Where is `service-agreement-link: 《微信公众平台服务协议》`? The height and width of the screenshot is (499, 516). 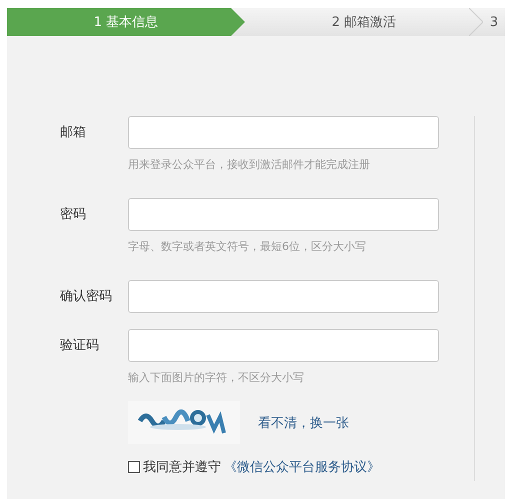 service-agreement-link: 《微信公众平台服务协议》 is located at coordinates (302, 467).